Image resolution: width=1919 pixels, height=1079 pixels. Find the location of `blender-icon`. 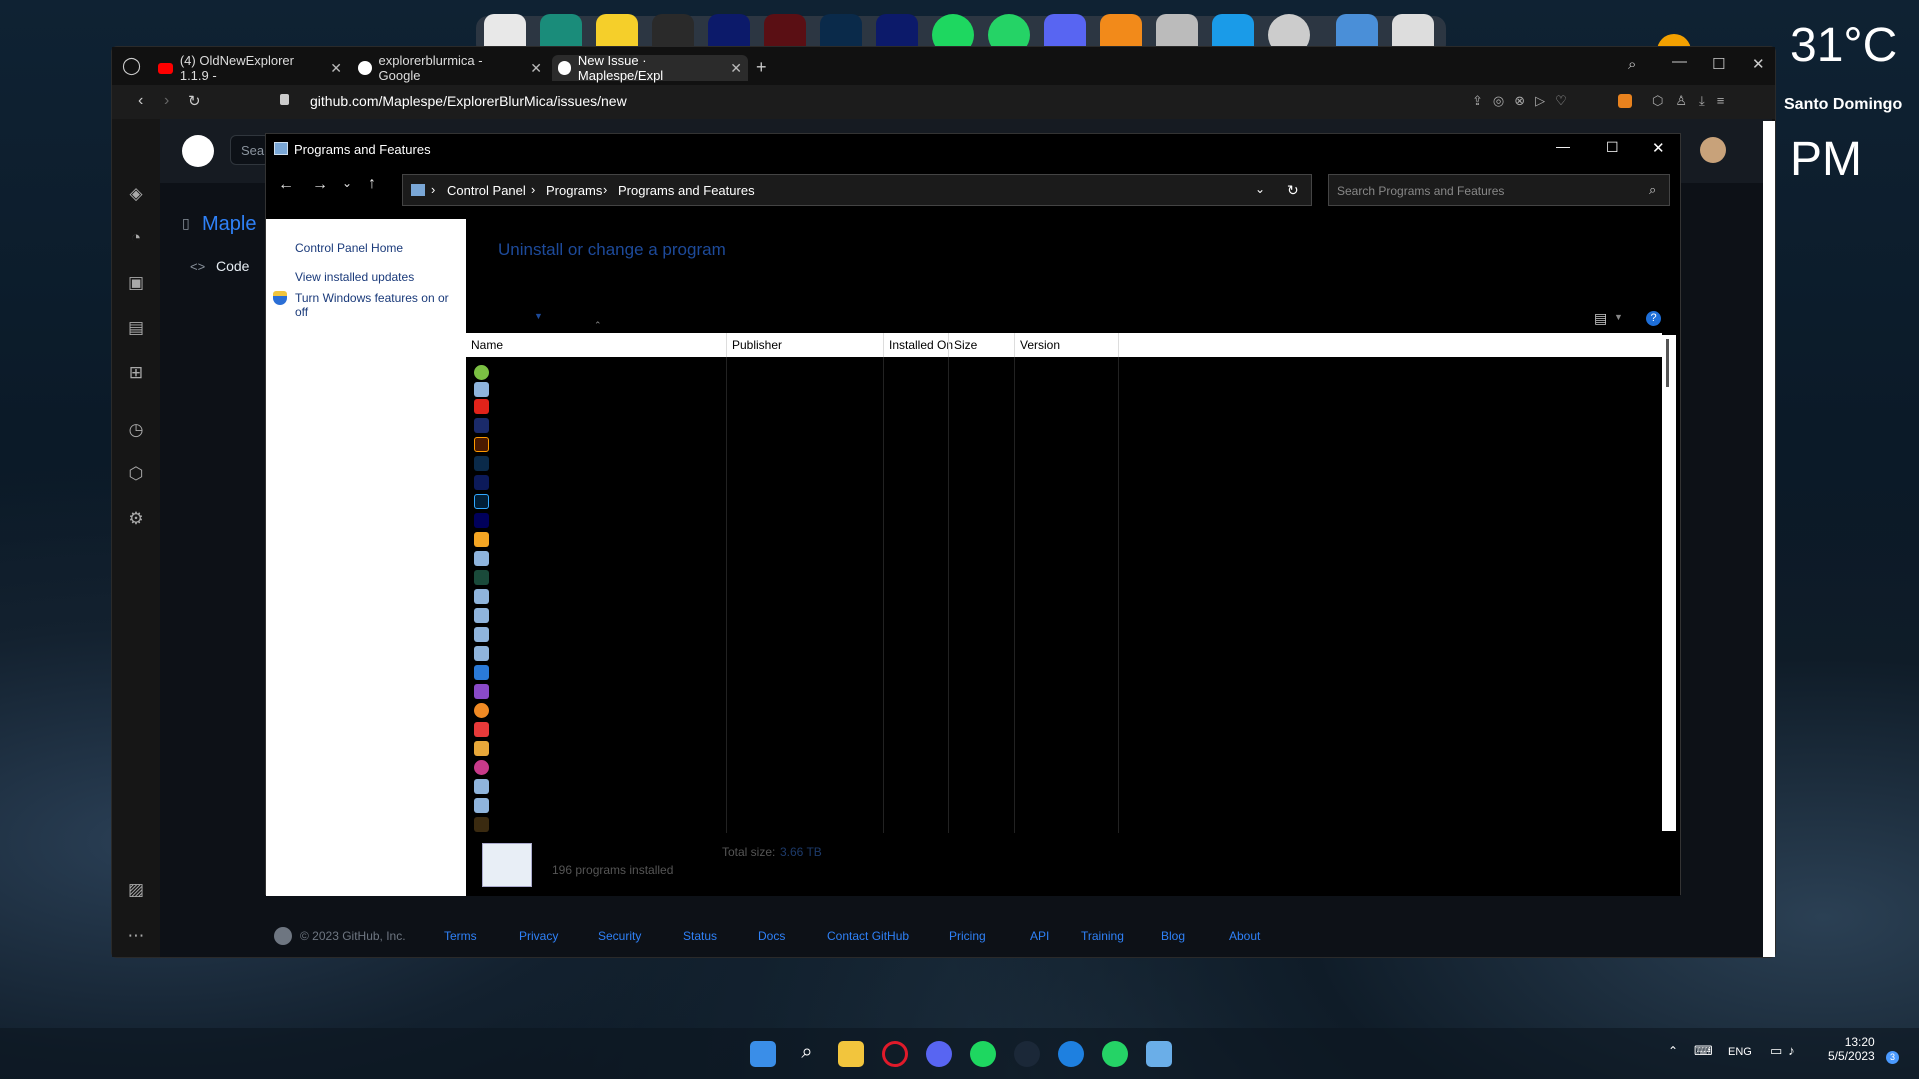

blender-icon is located at coordinates (481, 710).